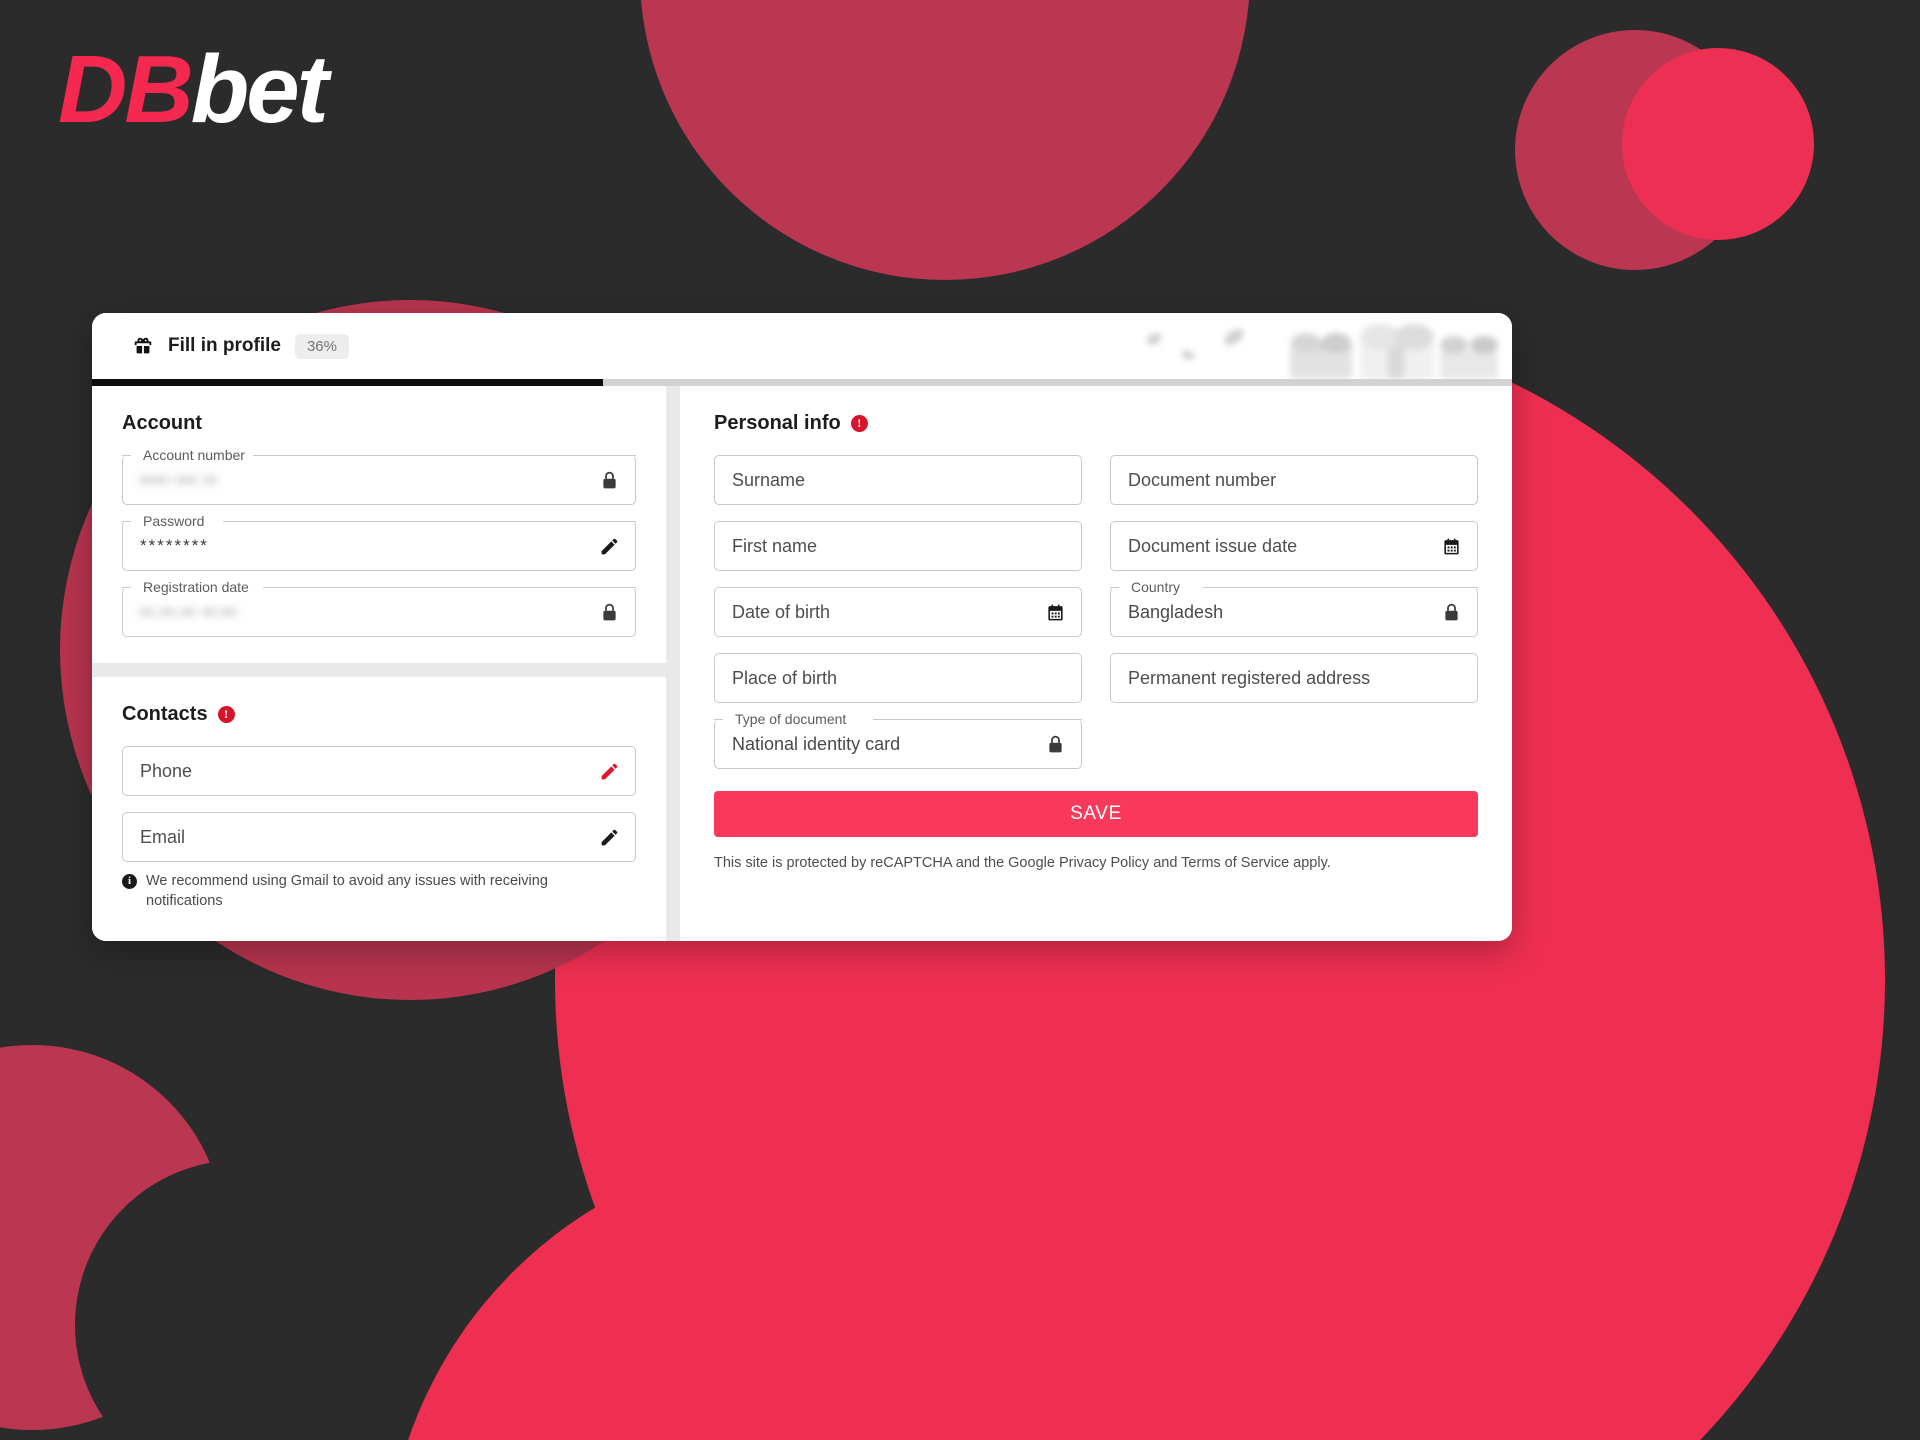 The height and width of the screenshot is (1440, 1920). I want to click on password-field: Password ********, so click(379, 542).